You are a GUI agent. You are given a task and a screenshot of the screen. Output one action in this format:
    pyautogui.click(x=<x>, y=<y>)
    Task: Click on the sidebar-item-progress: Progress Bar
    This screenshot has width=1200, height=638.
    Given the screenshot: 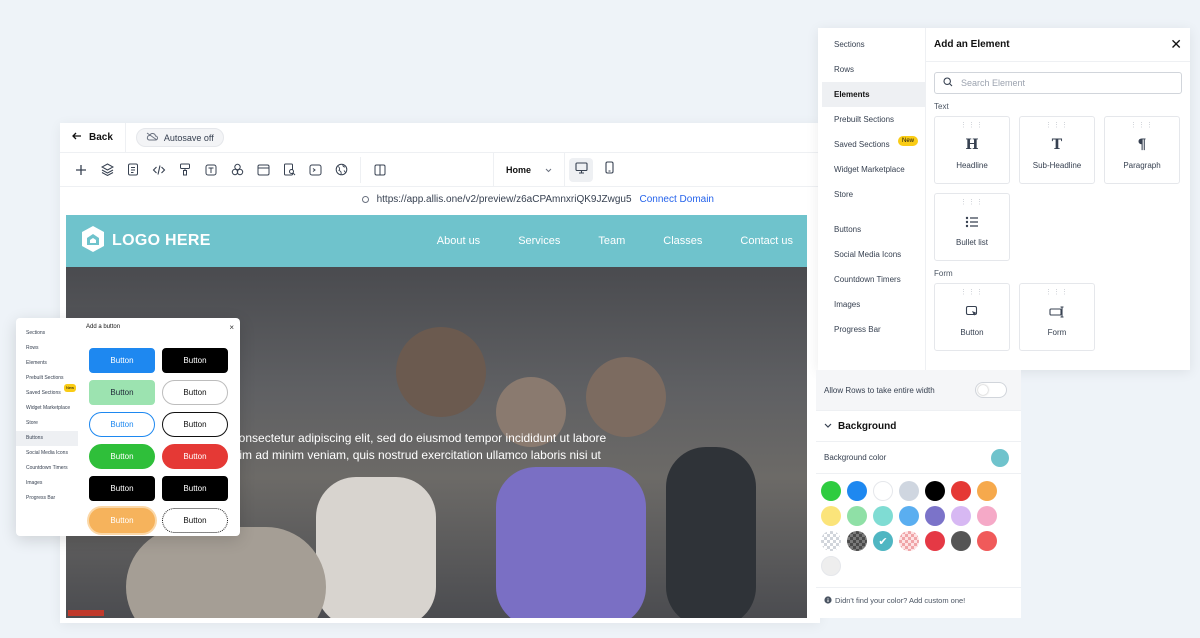 What is the action you would take?
    pyautogui.click(x=871, y=329)
    